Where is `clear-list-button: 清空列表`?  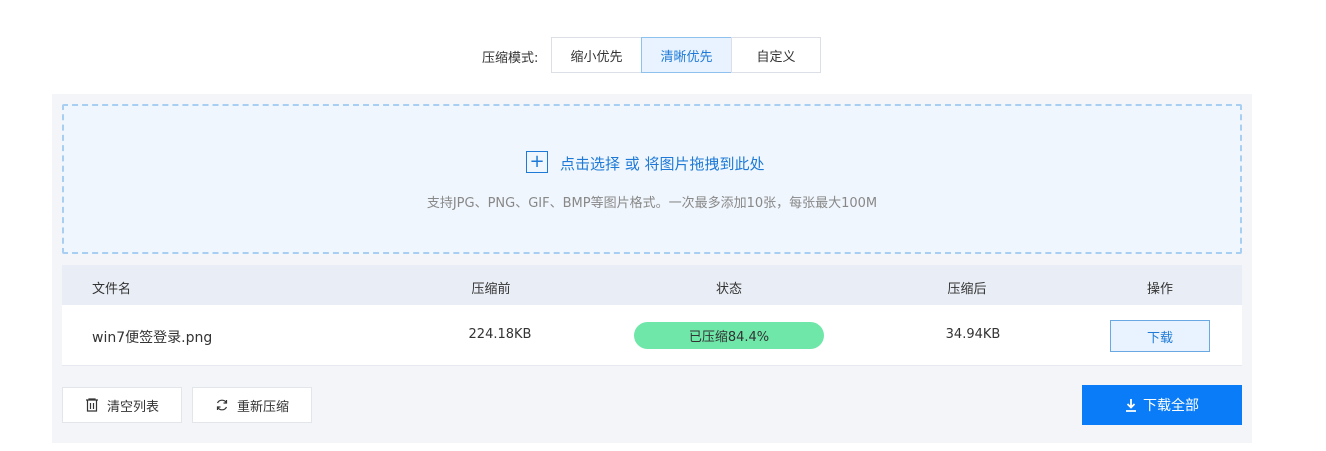
clear-list-button: 清空列表 is located at coordinates (122, 405).